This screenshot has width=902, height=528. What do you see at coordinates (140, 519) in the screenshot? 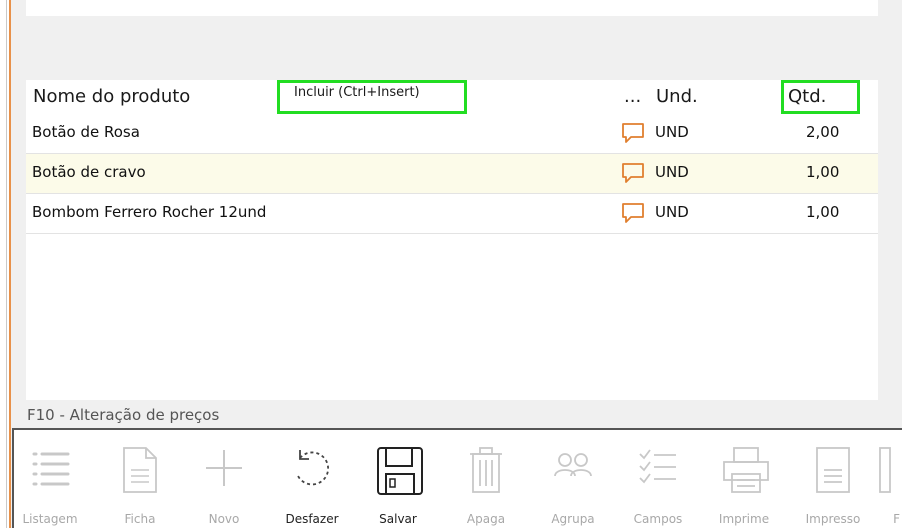
I see `record-label: Ficha` at bounding box center [140, 519].